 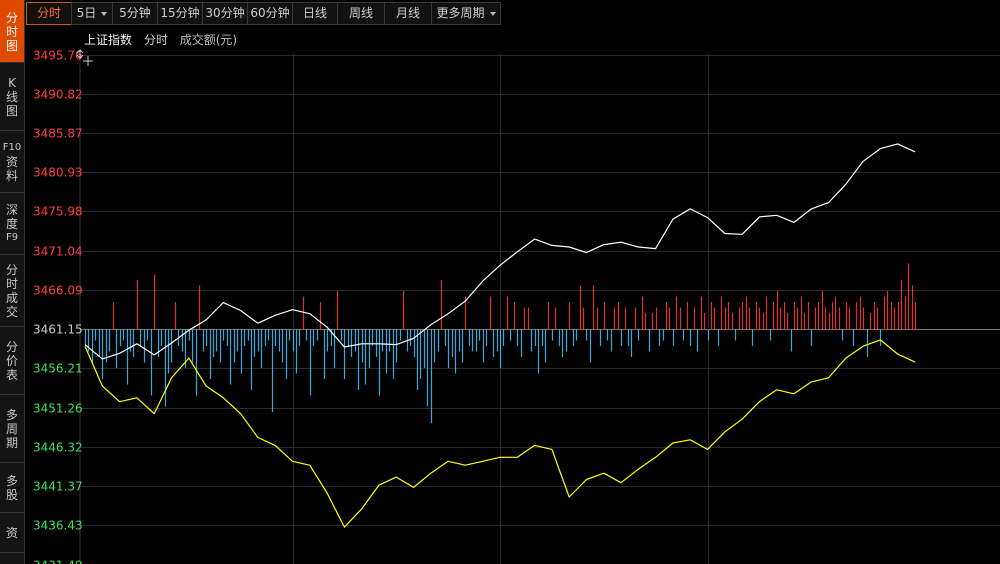 I want to click on y-tick-label: 3475.98, so click(x=58, y=212).